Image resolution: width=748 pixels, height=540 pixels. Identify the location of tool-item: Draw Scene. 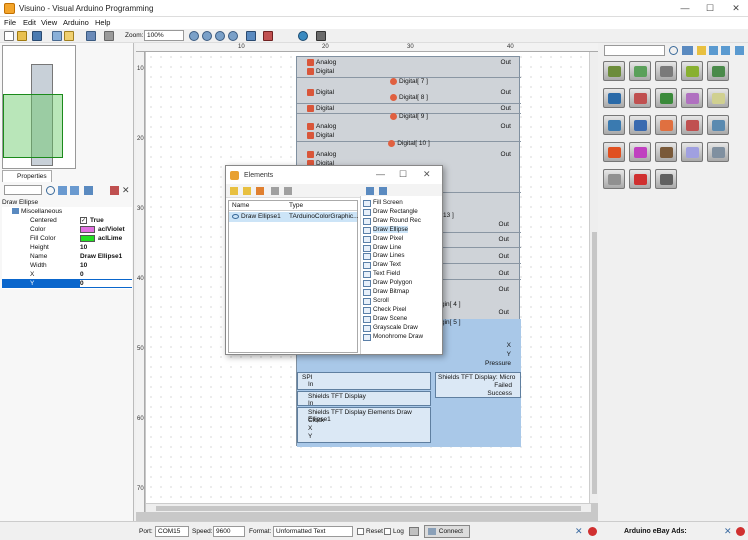
(390, 318).